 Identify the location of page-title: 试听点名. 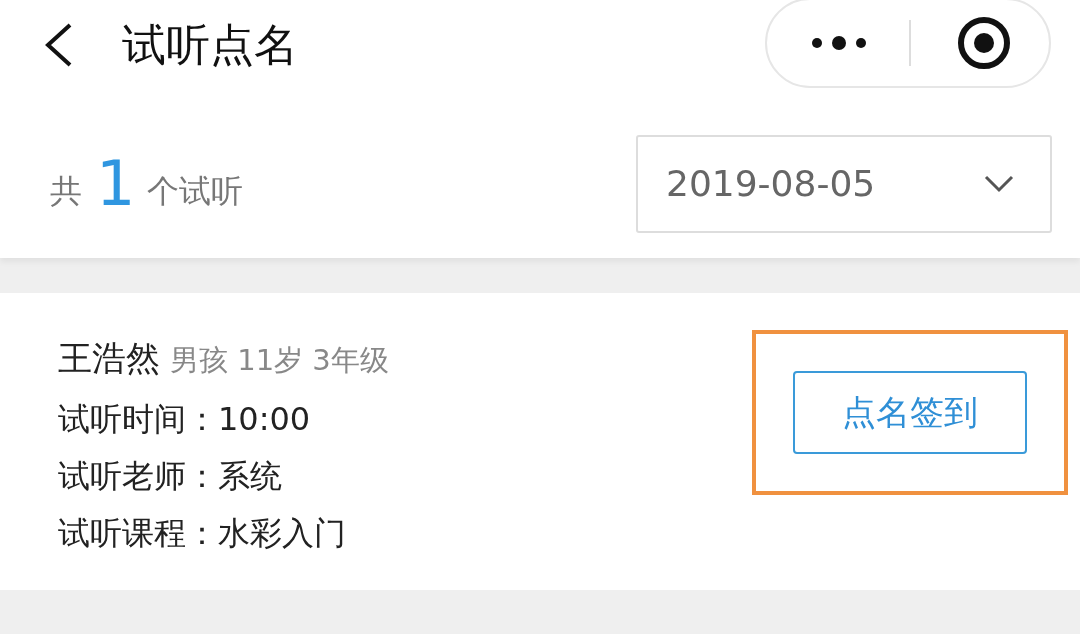
(210, 45).